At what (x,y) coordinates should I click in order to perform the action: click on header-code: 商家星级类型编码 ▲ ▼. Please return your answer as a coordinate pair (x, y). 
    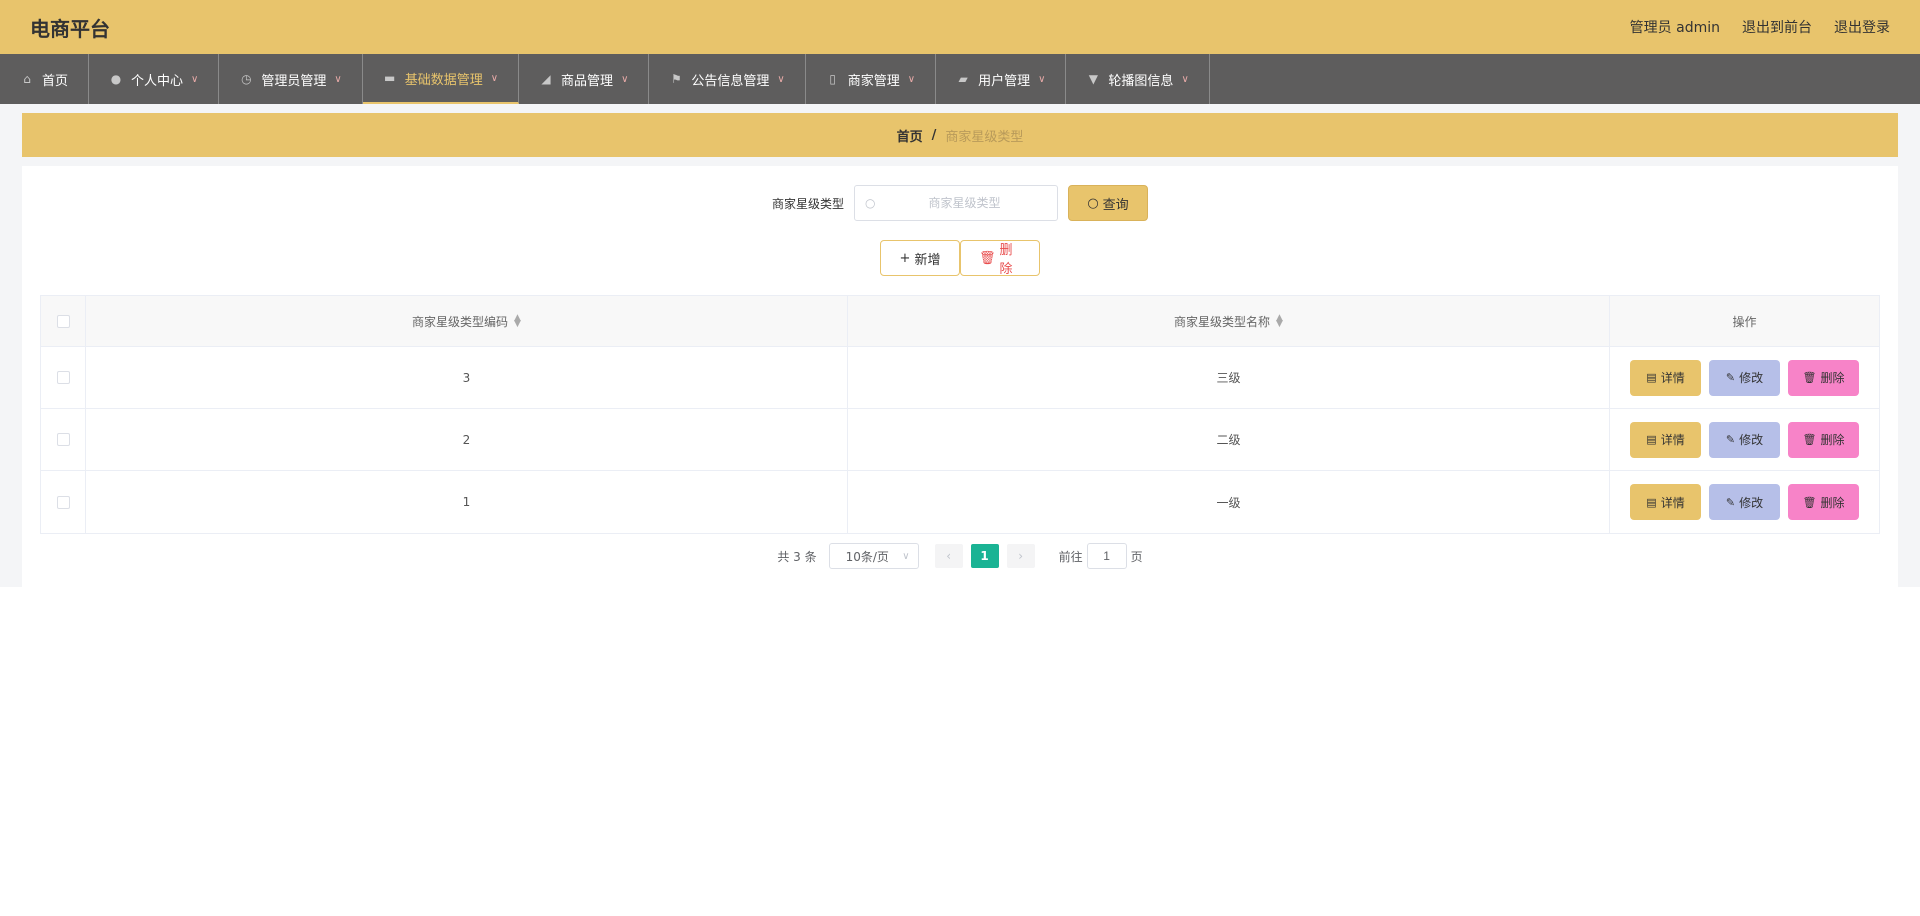
    Looking at the image, I should click on (467, 321).